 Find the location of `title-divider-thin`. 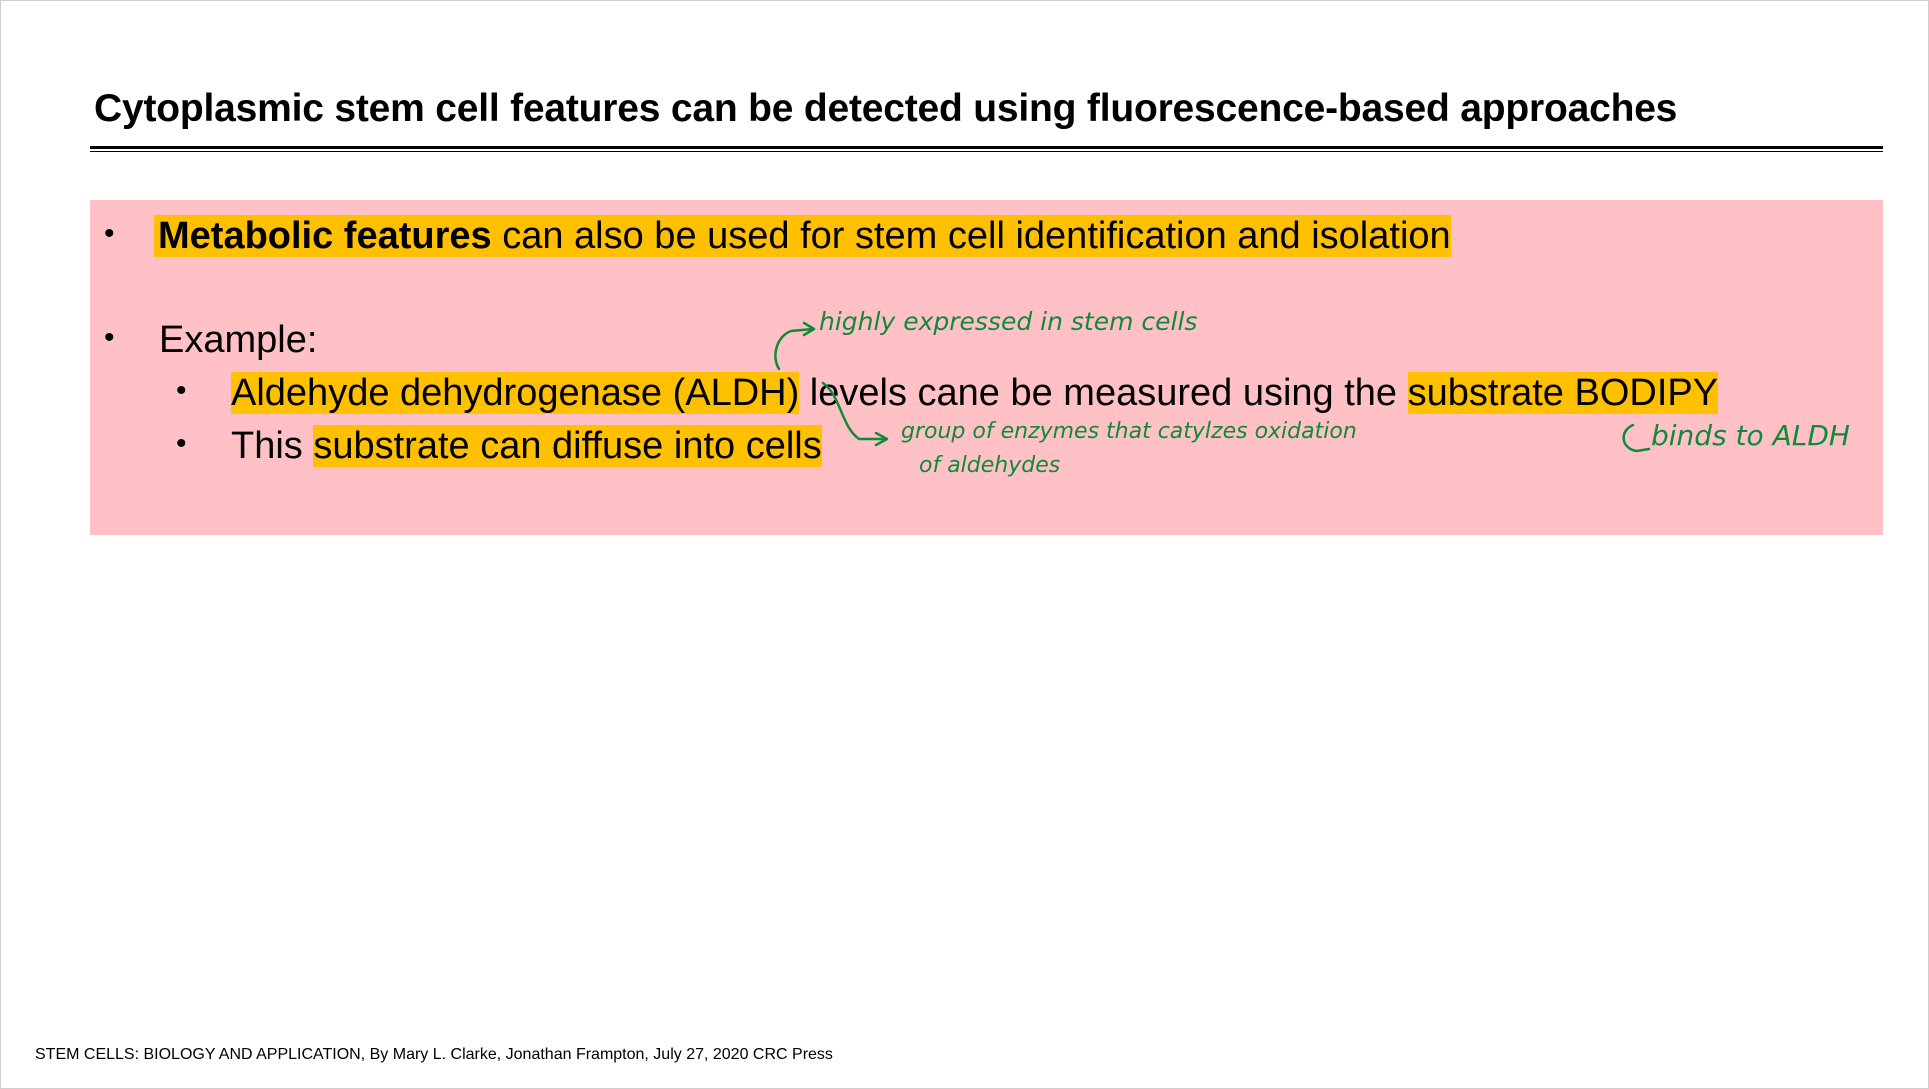

title-divider-thin is located at coordinates (986, 151).